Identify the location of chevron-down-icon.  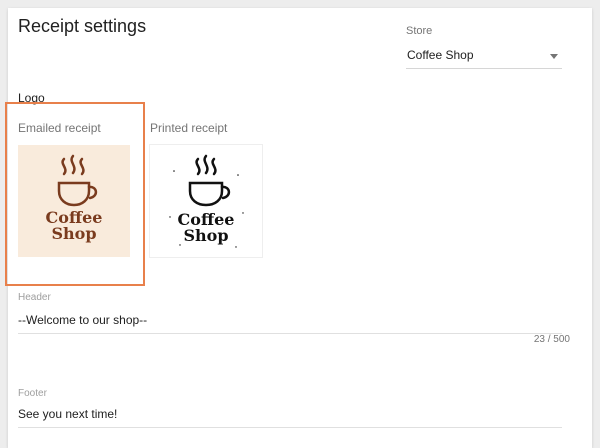
(554, 56).